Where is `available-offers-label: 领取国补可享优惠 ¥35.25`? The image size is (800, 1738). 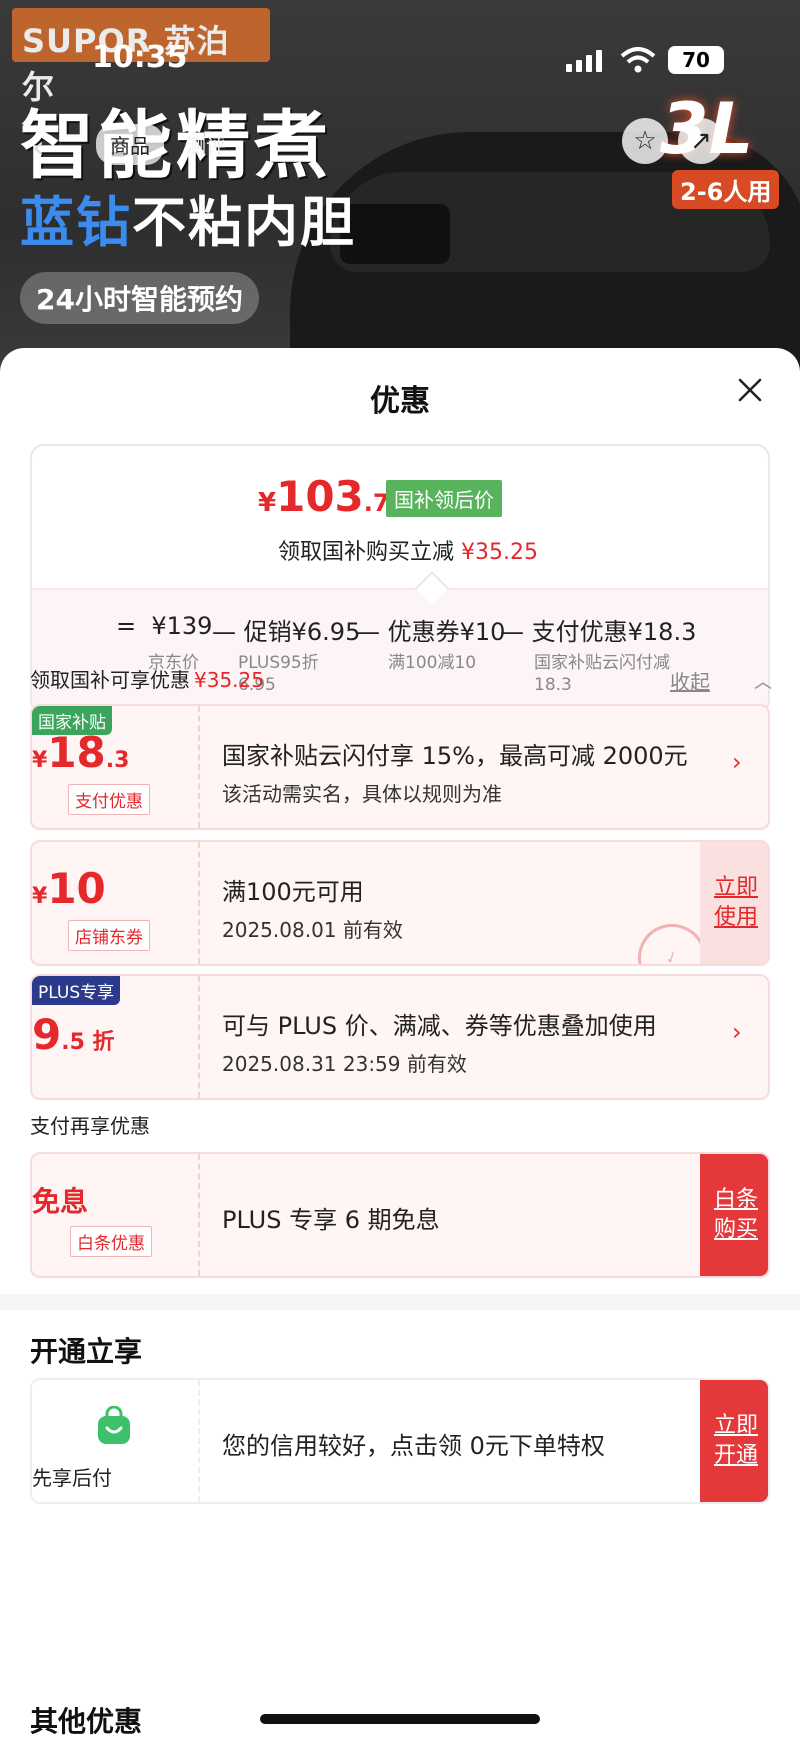
available-offers-label: 领取国补可享优惠 ¥35.25 is located at coordinates (147, 680).